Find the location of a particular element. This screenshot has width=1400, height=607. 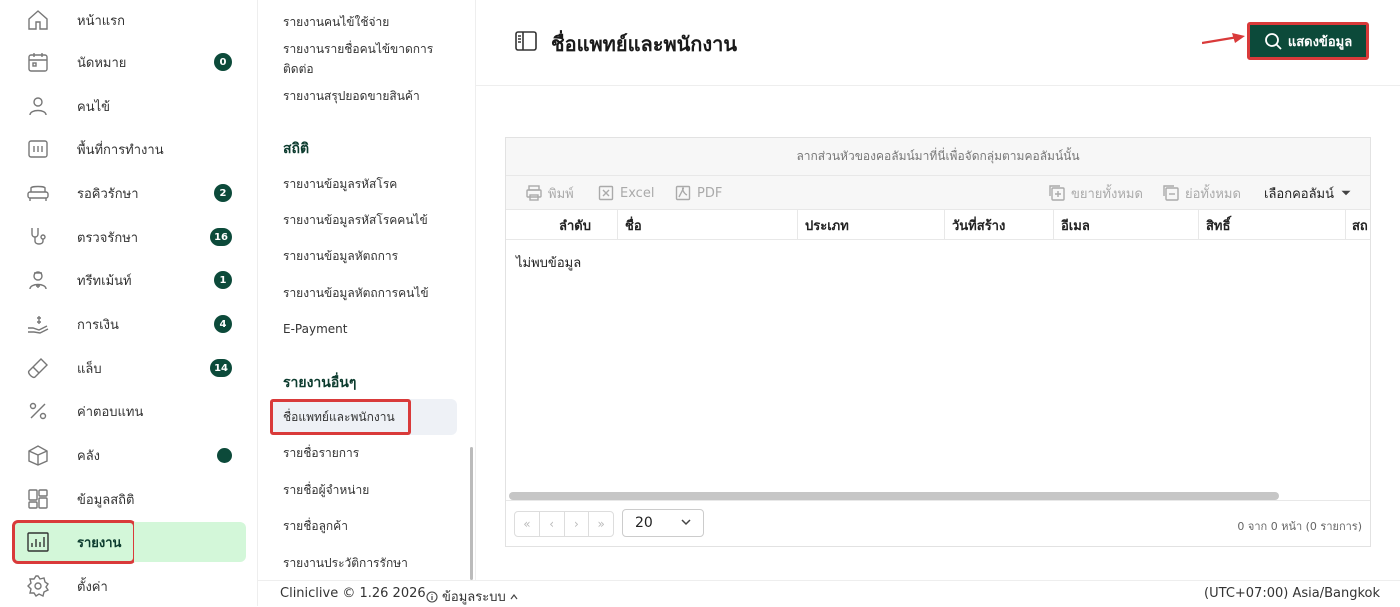

report-chart-icon is located at coordinates (38, 542).